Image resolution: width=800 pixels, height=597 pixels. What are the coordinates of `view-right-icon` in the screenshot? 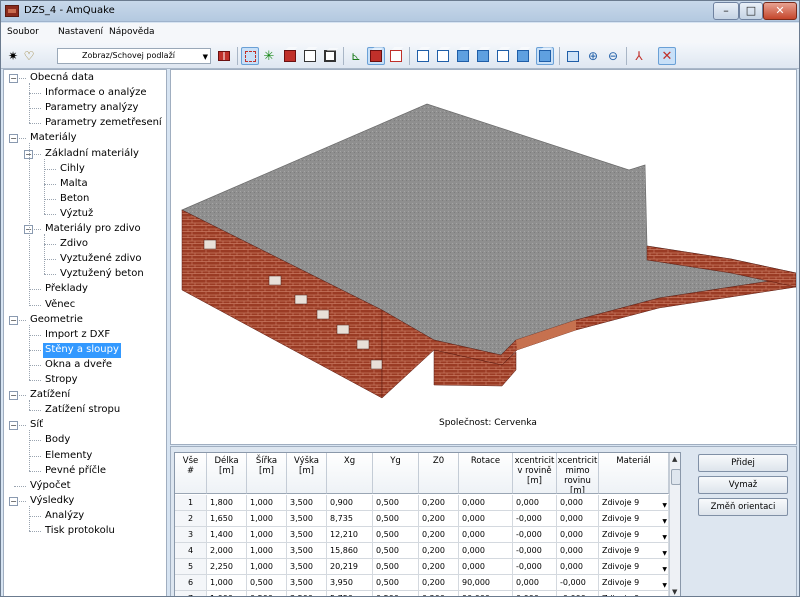 It's located at (483, 56).